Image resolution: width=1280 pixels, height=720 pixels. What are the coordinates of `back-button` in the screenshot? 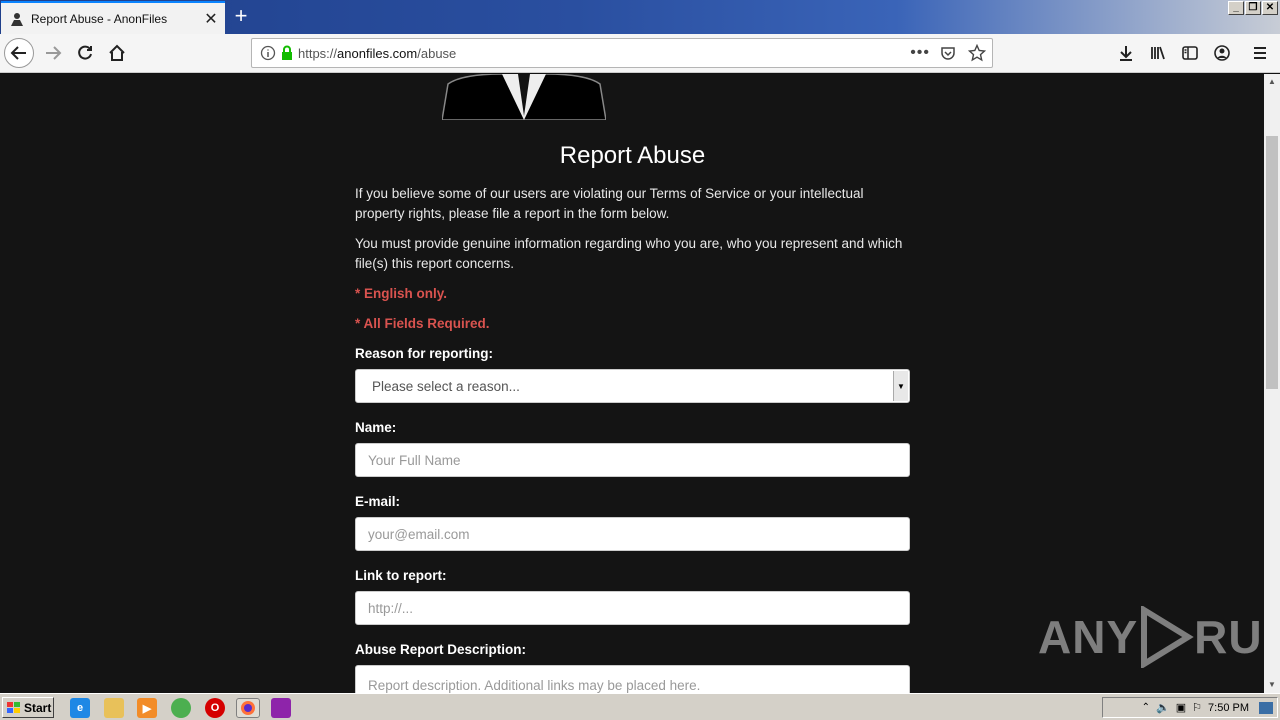 It's located at (19, 53).